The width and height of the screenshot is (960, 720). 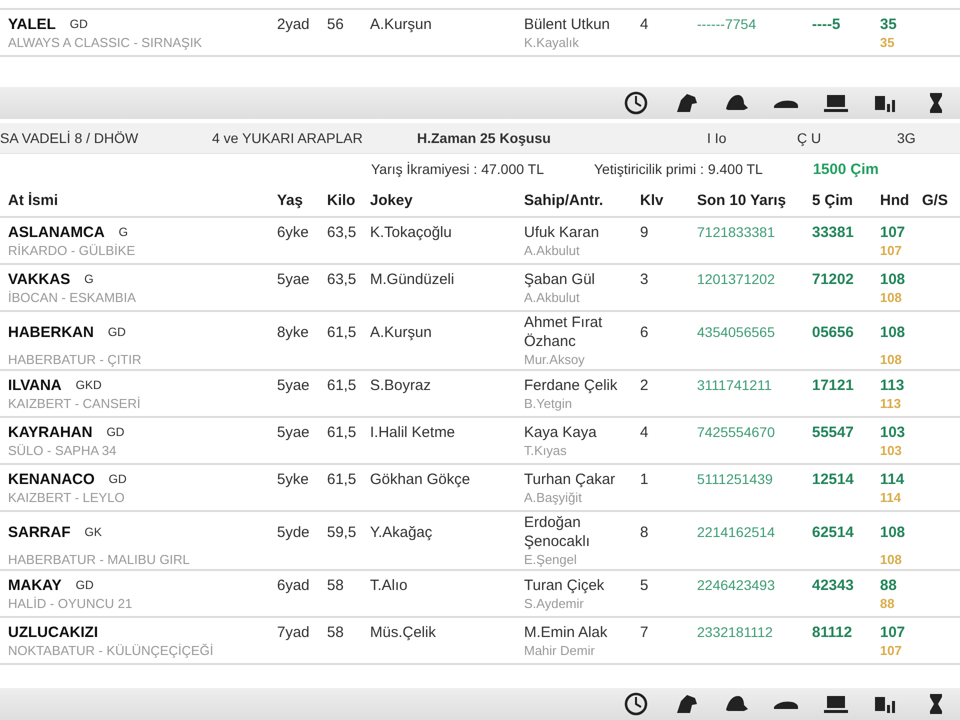 I want to click on column-header: Jokey, so click(x=392, y=200).